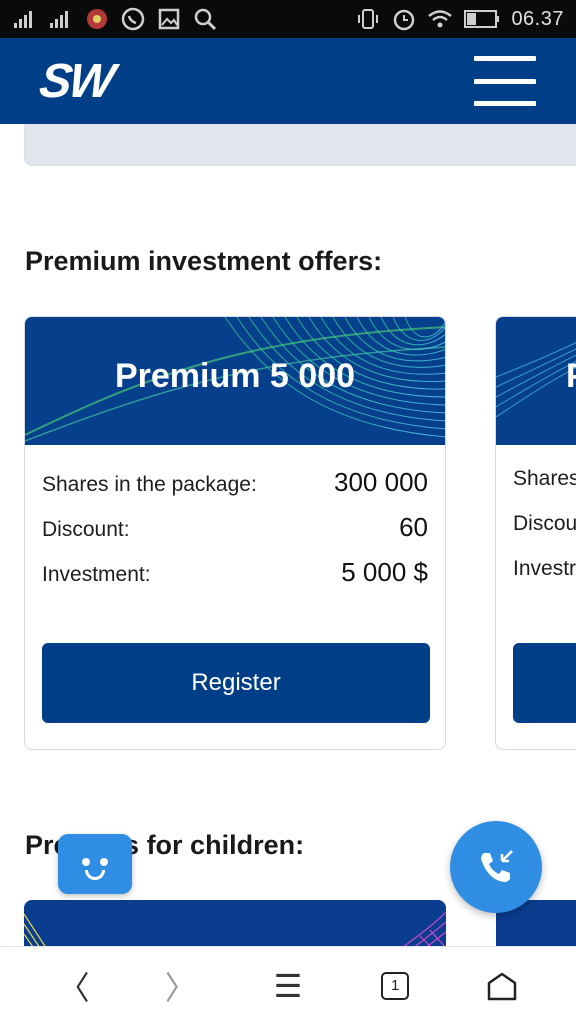 The width and height of the screenshot is (576, 1024). Describe the element at coordinates (544, 523) in the screenshot. I see `detail-label: Discou` at that location.